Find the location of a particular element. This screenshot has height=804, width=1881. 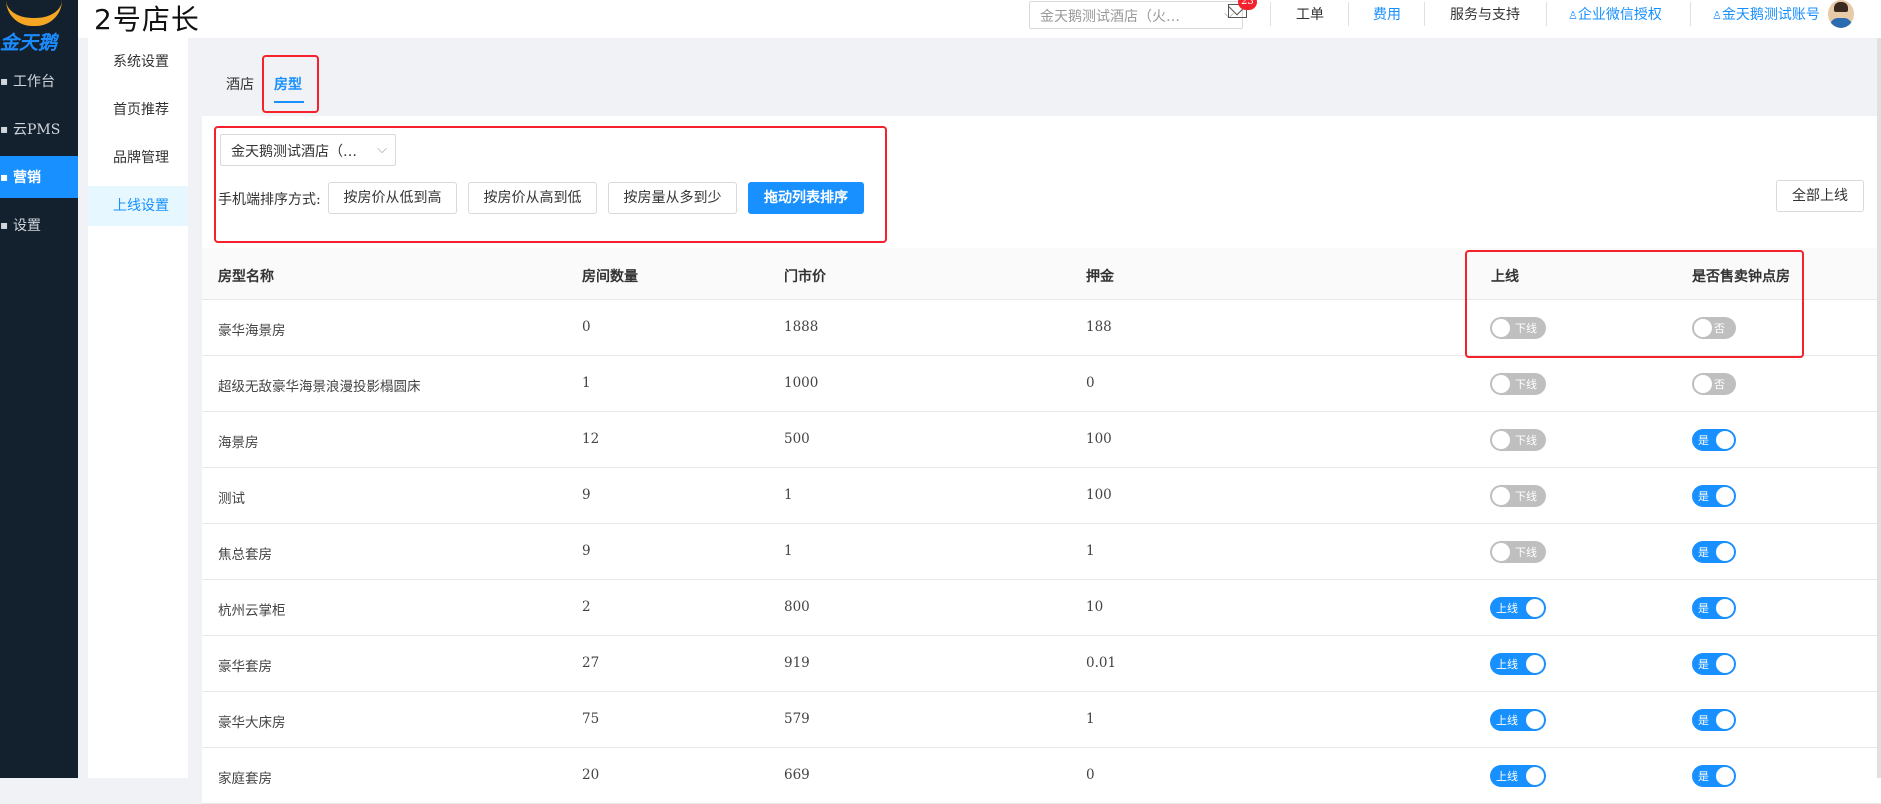

work-order-link: 工单 is located at coordinates (1310, 14).